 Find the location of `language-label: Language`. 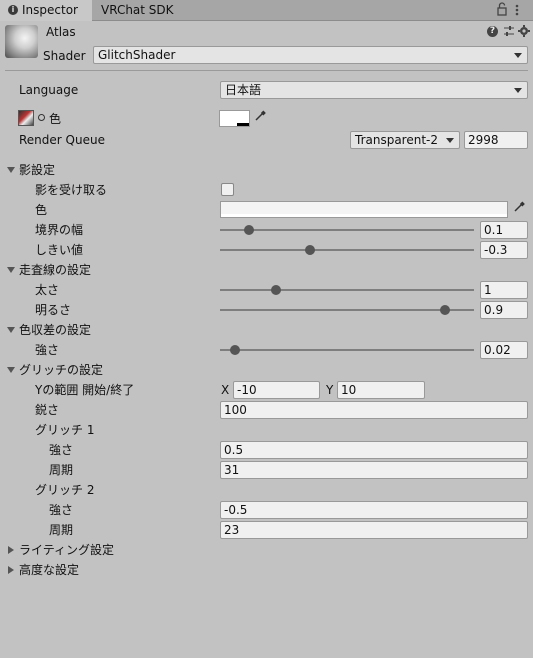

language-label: Language is located at coordinates (49, 90).